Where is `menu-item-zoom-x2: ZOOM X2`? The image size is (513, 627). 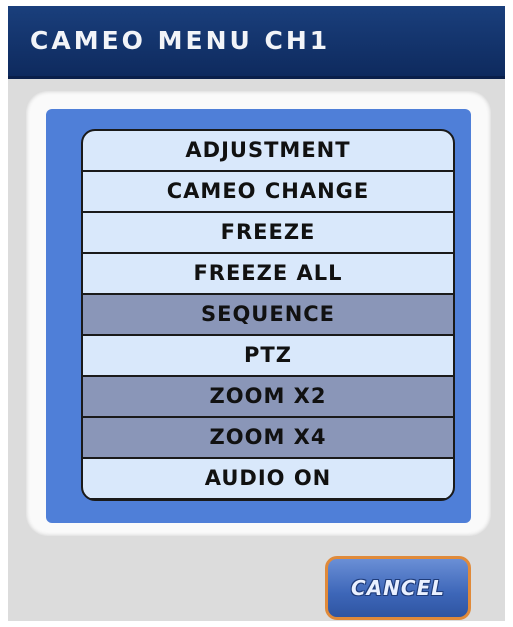
menu-item-zoom-x2: ZOOM X2 is located at coordinates (268, 396).